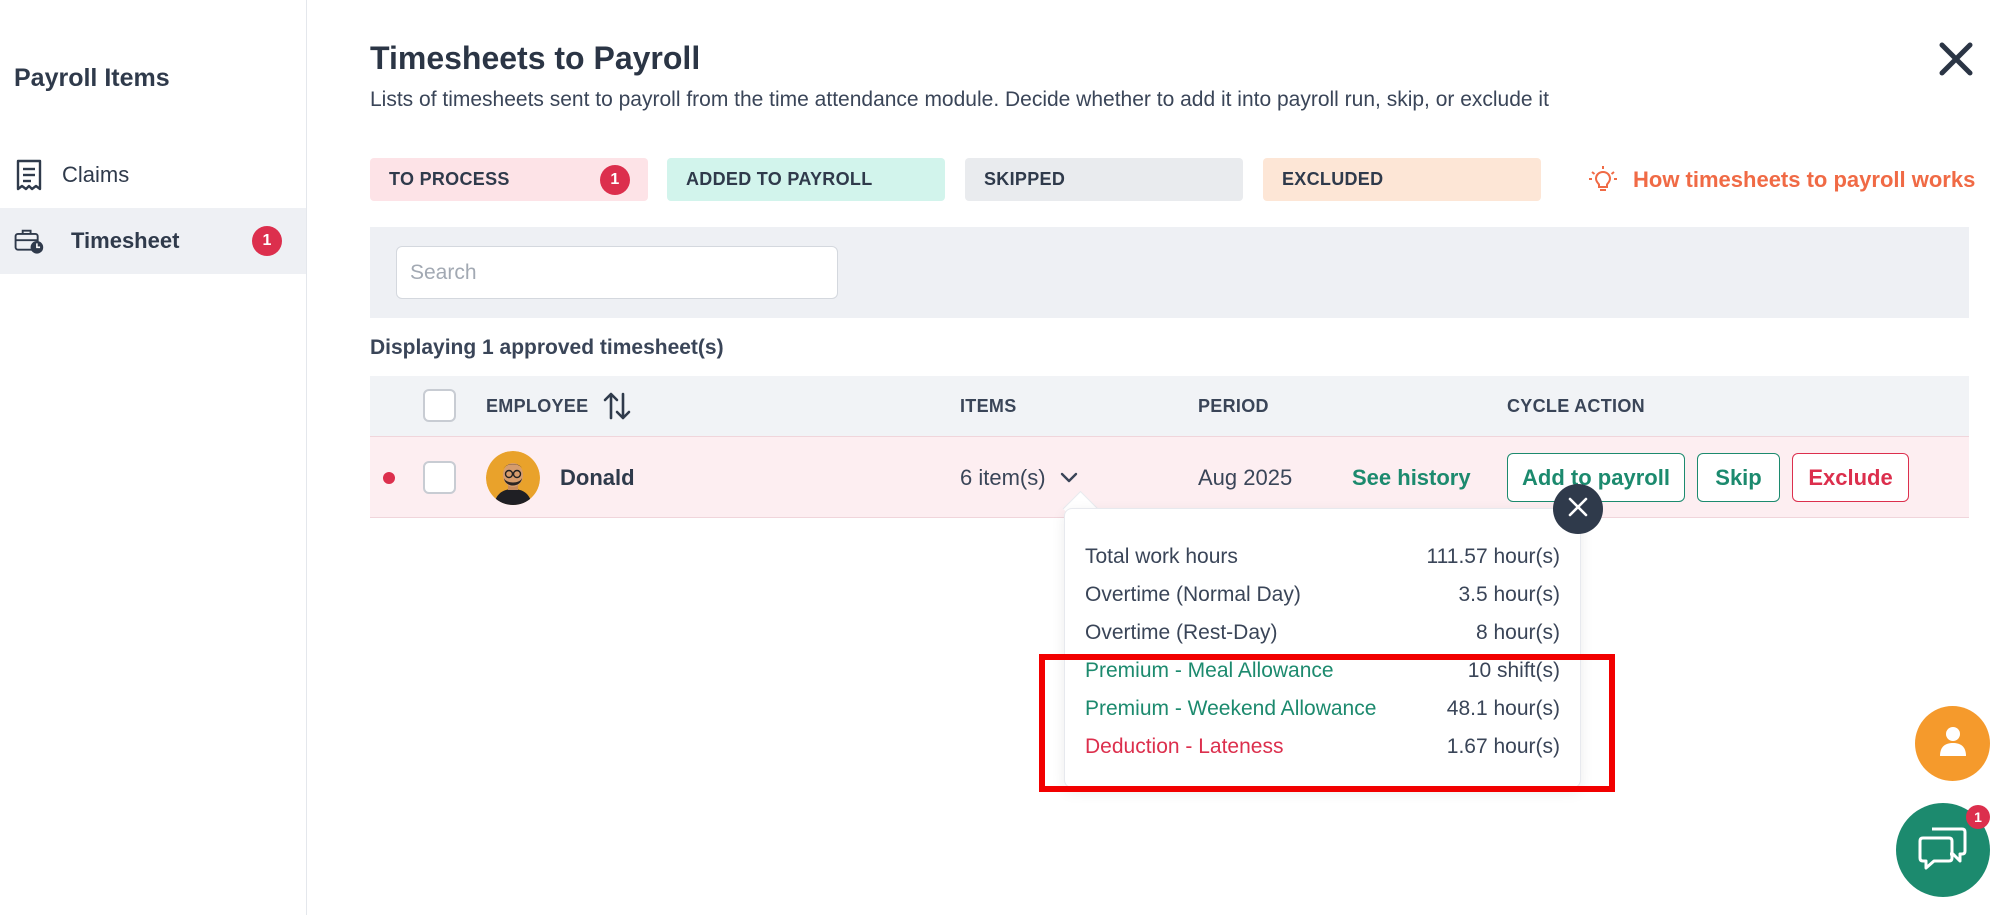 This screenshot has height=915, width=2000. I want to click on exclude-button: Exclude, so click(1850, 477).